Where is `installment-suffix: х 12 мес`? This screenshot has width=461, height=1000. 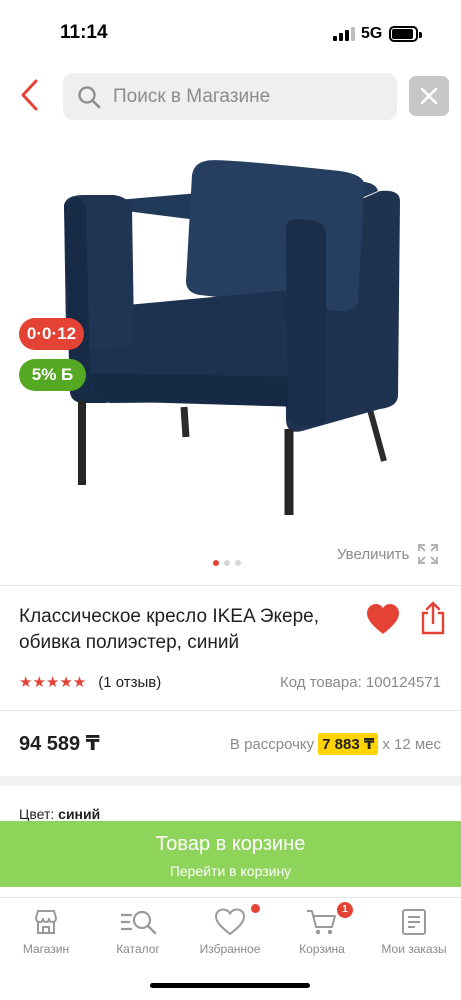
installment-suffix: х 12 мес is located at coordinates (411, 744).